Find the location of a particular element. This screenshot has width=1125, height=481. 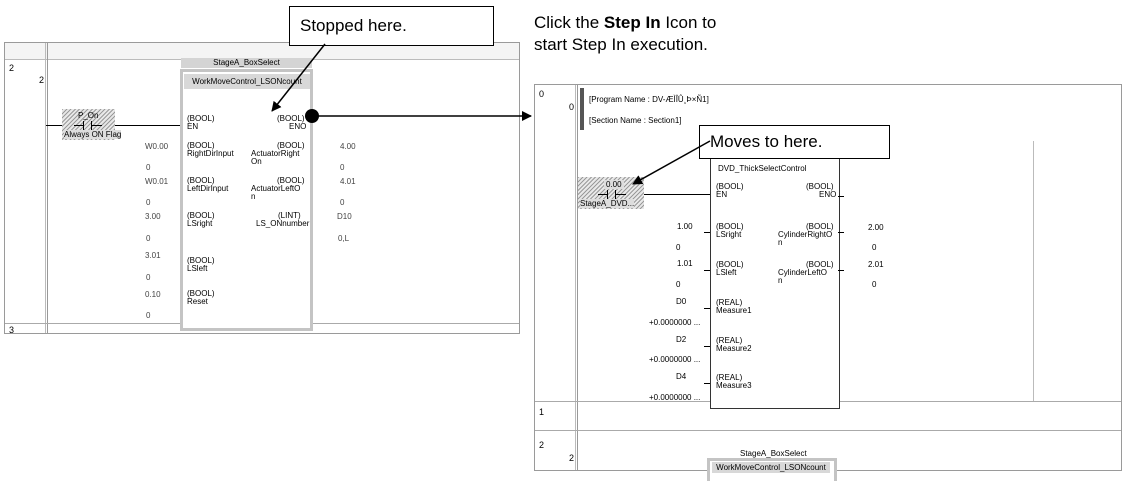

arrows-overlay is located at coordinates (491, 114).